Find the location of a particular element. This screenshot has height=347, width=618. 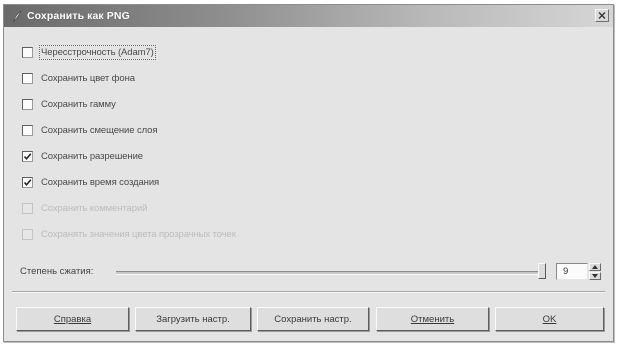

compression-spinner is located at coordinates (595, 271).